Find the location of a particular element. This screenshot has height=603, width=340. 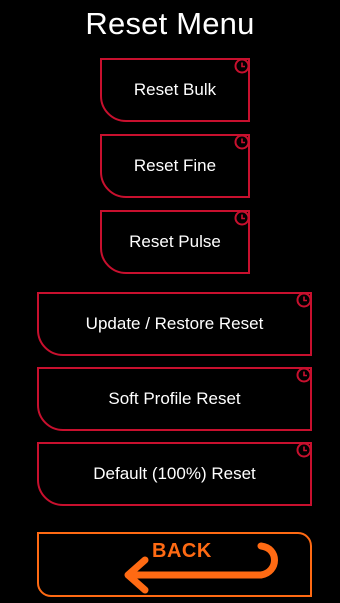

reset-fine-button: Reset Fine is located at coordinates (175, 166).